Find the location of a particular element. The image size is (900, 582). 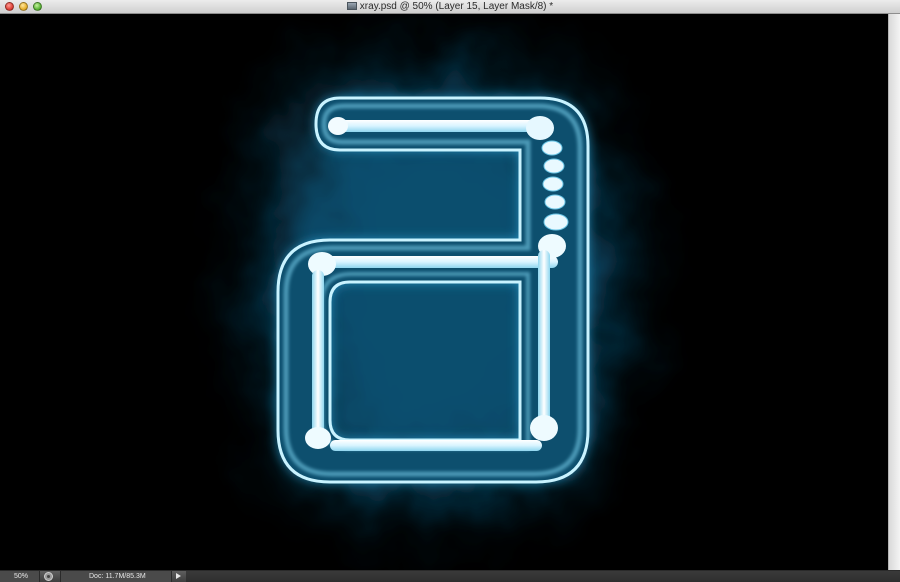

status-menu-arrow-icon is located at coordinates (178, 576).